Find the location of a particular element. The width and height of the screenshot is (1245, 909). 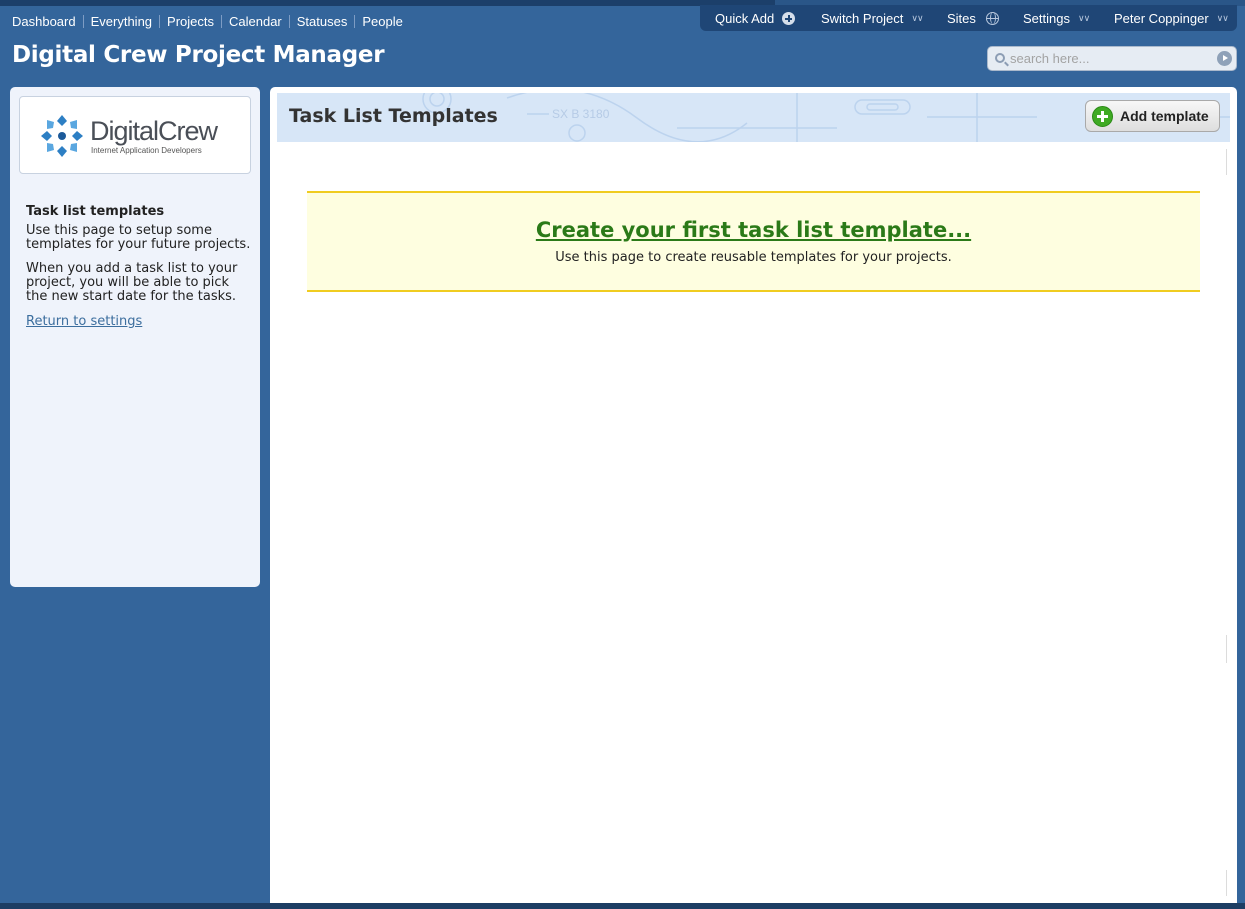

search-box is located at coordinates (1112, 58).